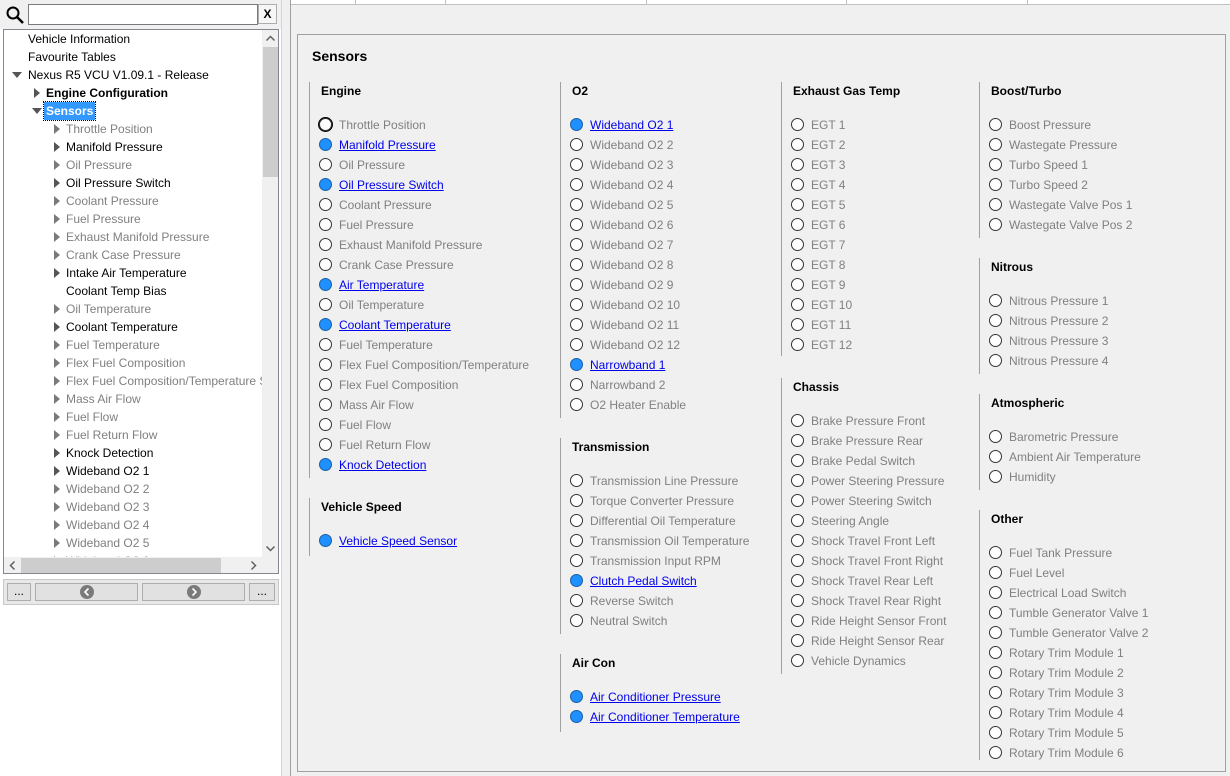  I want to click on forward-button, so click(193, 592).